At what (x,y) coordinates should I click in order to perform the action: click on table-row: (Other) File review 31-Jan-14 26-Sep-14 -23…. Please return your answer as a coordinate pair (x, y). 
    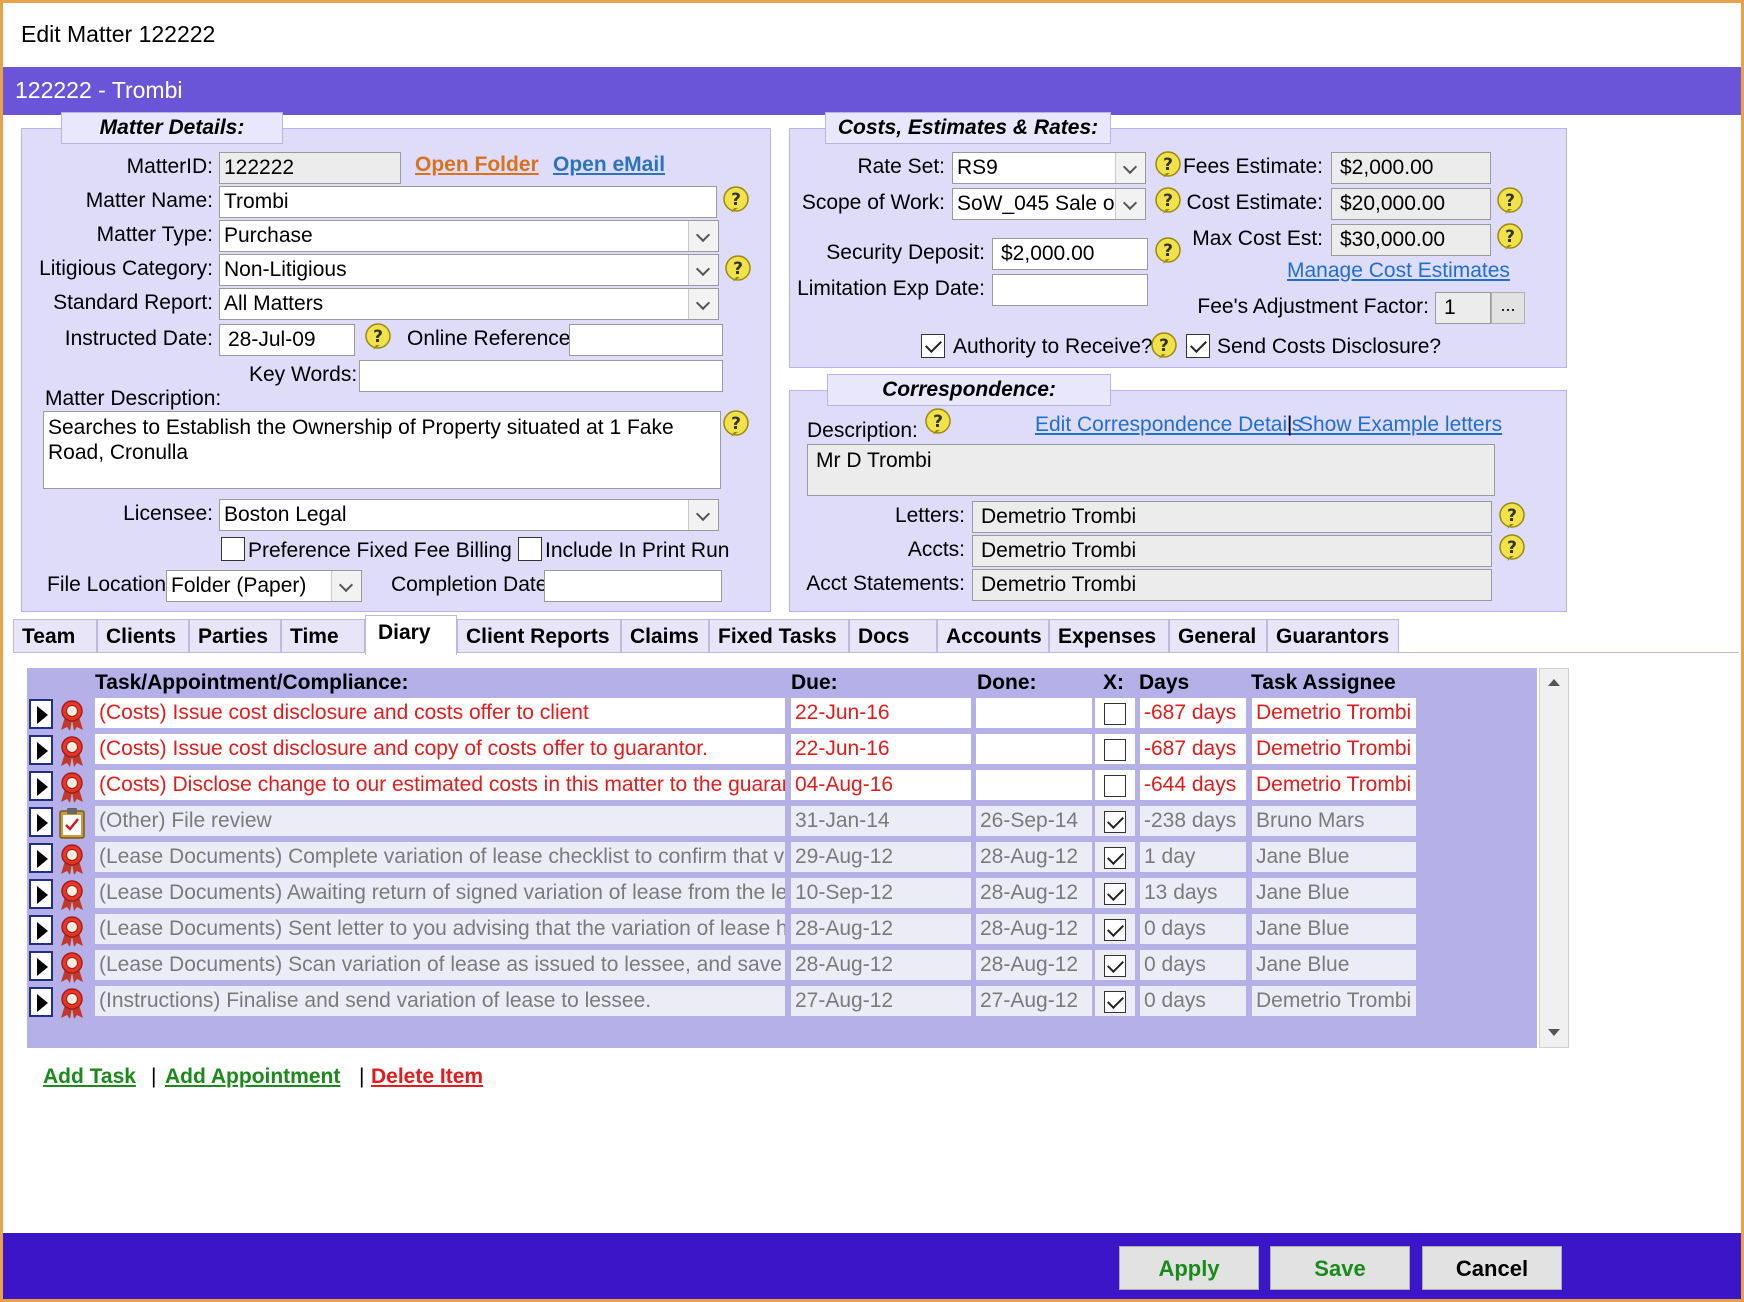
    Looking at the image, I should click on (782, 822).